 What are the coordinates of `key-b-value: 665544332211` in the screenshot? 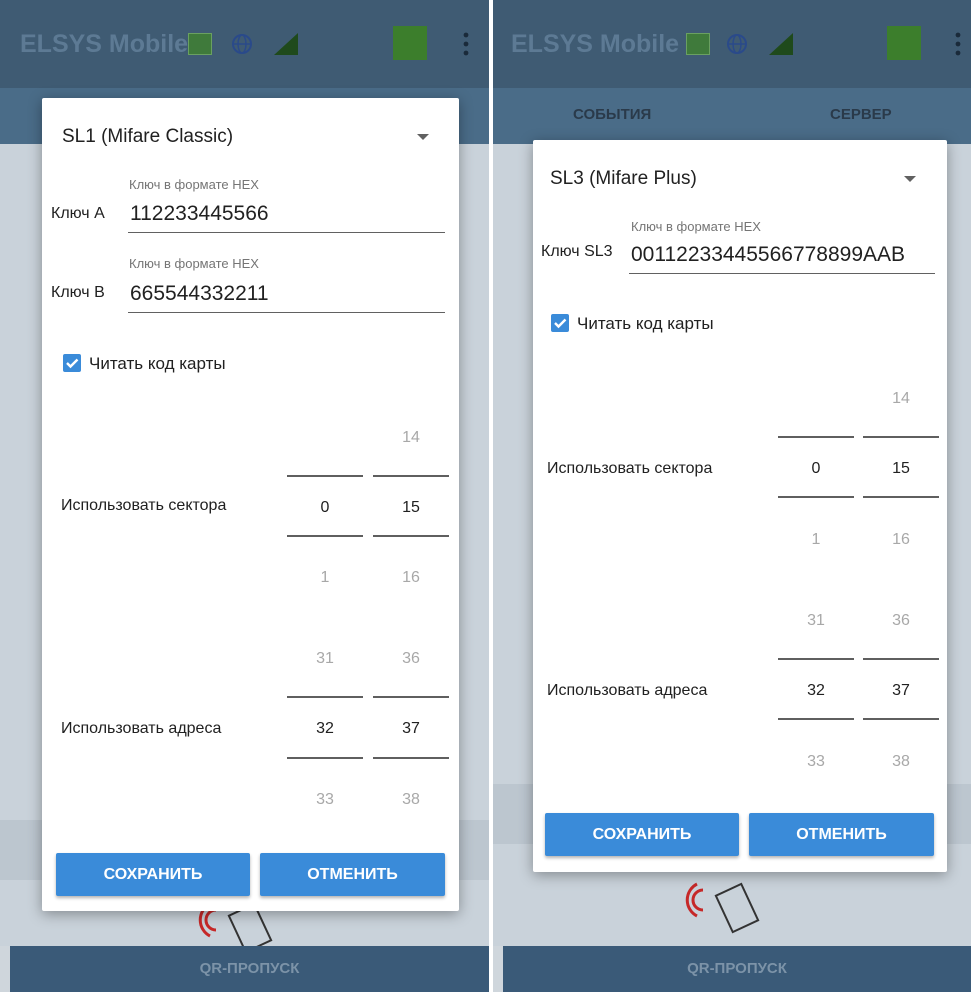 It's located at (199, 293).